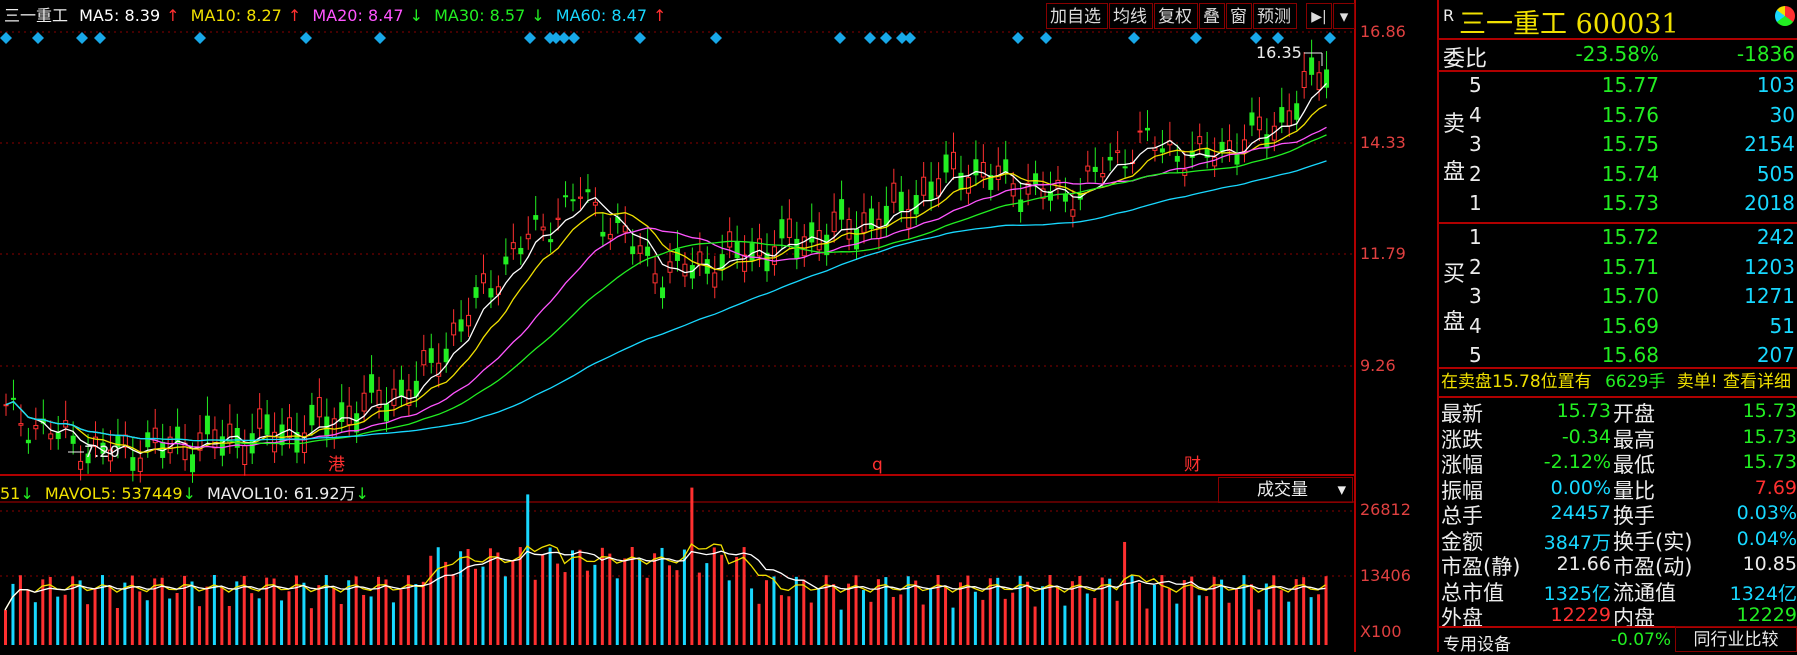 Image resolution: width=1797 pixels, height=655 pixels. What do you see at coordinates (1769, 203) in the screenshot?
I see `sell-volume: 2018` at bounding box center [1769, 203].